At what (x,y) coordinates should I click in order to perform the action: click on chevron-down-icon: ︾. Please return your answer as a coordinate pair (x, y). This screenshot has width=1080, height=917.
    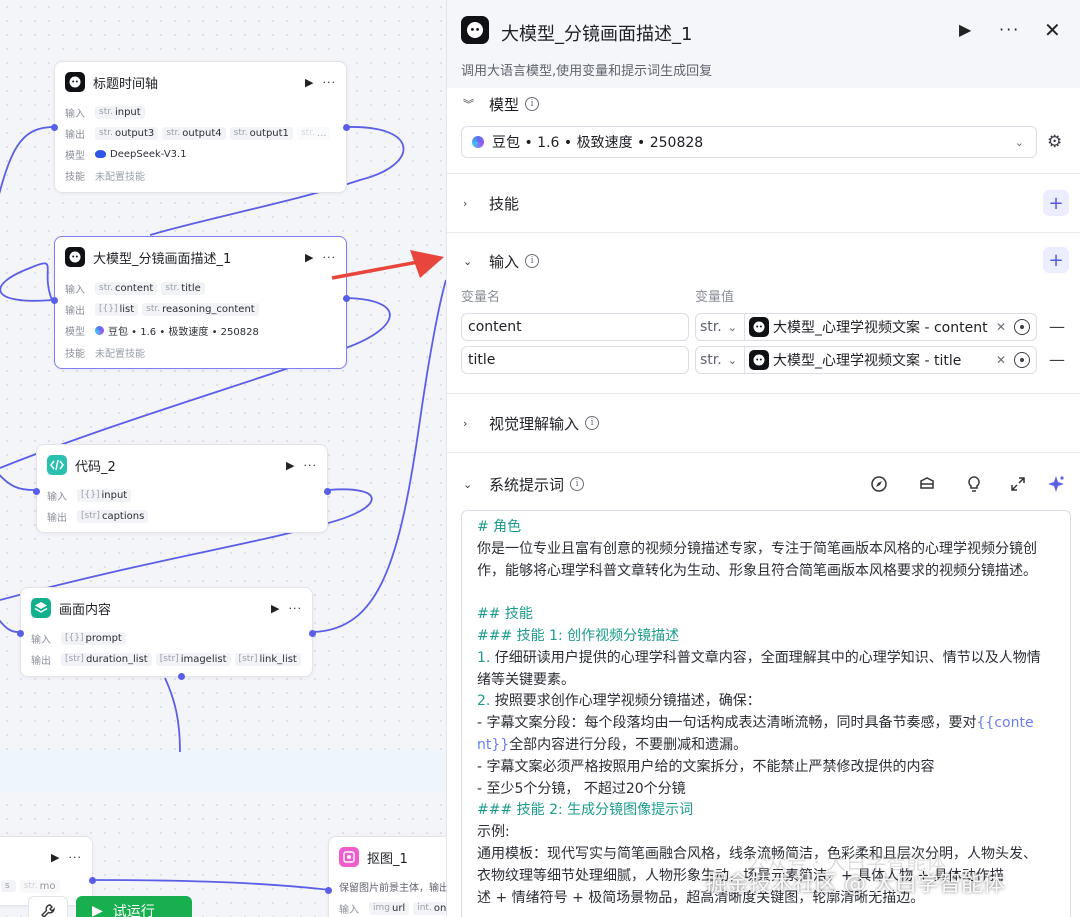
    Looking at the image, I should click on (468, 104).